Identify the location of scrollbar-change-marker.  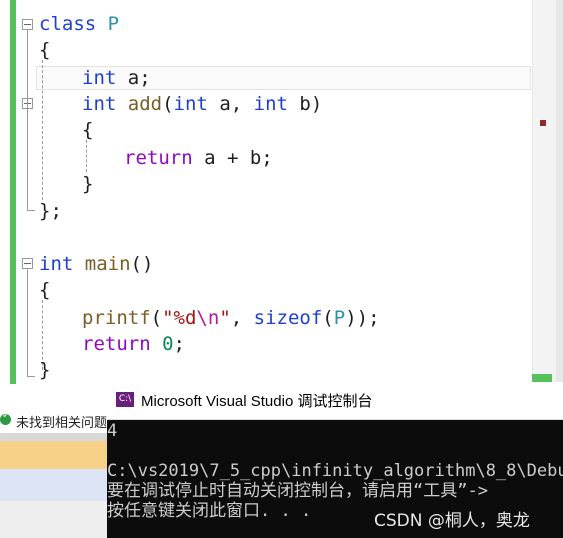
(542, 378).